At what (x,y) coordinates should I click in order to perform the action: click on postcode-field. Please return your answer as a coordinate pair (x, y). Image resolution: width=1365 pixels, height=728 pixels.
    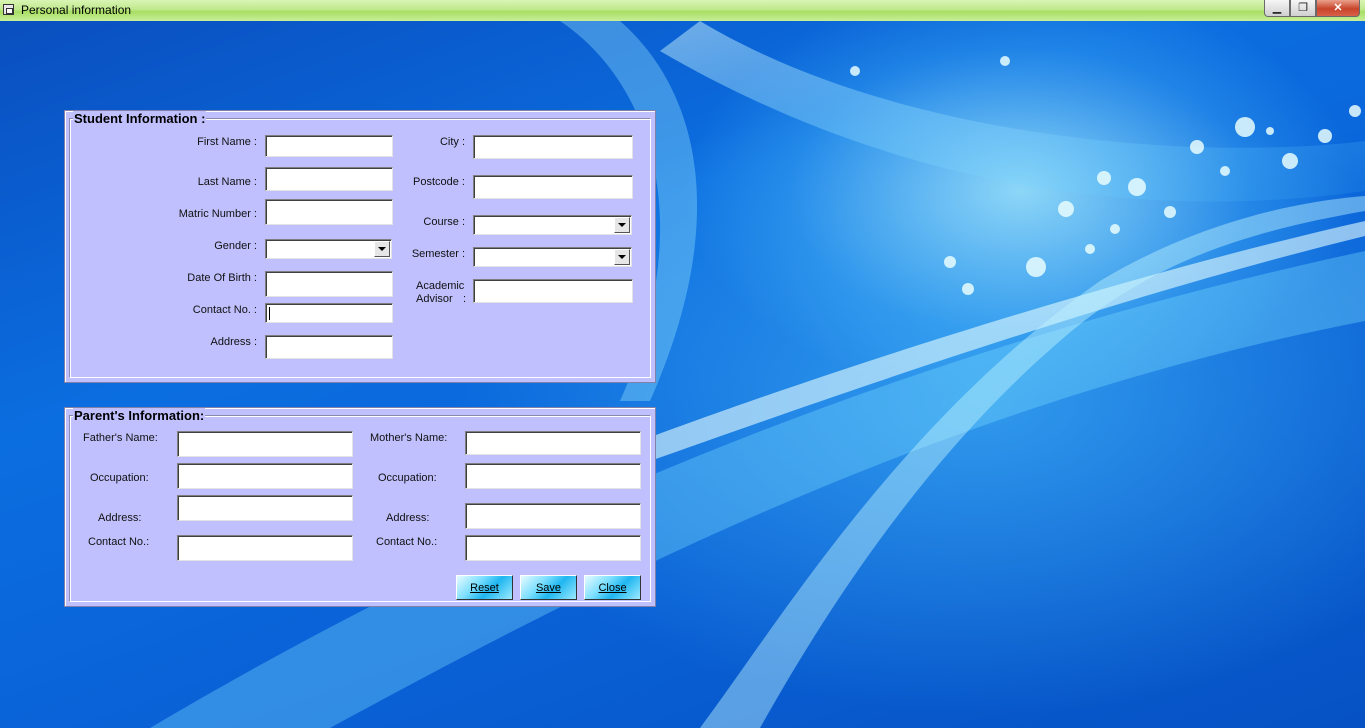
    Looking at the image, I should click on (553, 187).